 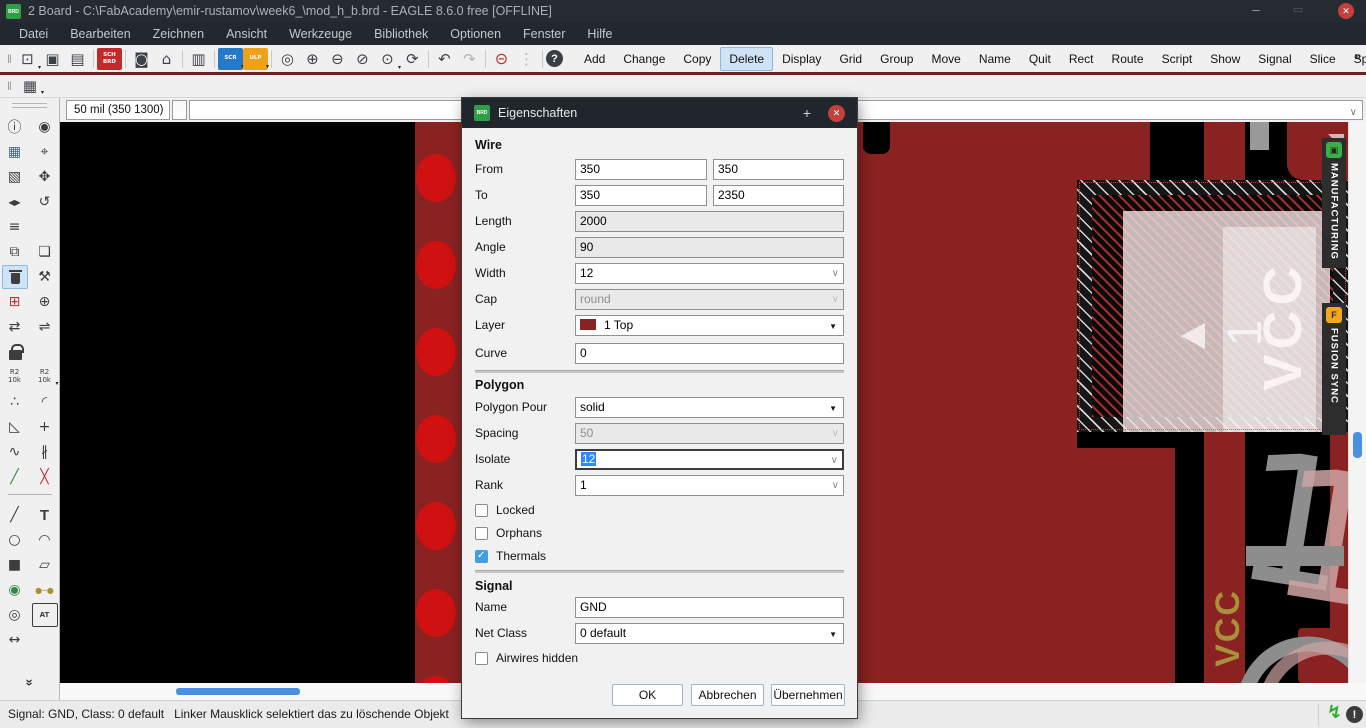 What do you see at coordinates (475, 34) in the screenshot?
I see `menu-optionen: Optionen` at bounding box center [475, 34].